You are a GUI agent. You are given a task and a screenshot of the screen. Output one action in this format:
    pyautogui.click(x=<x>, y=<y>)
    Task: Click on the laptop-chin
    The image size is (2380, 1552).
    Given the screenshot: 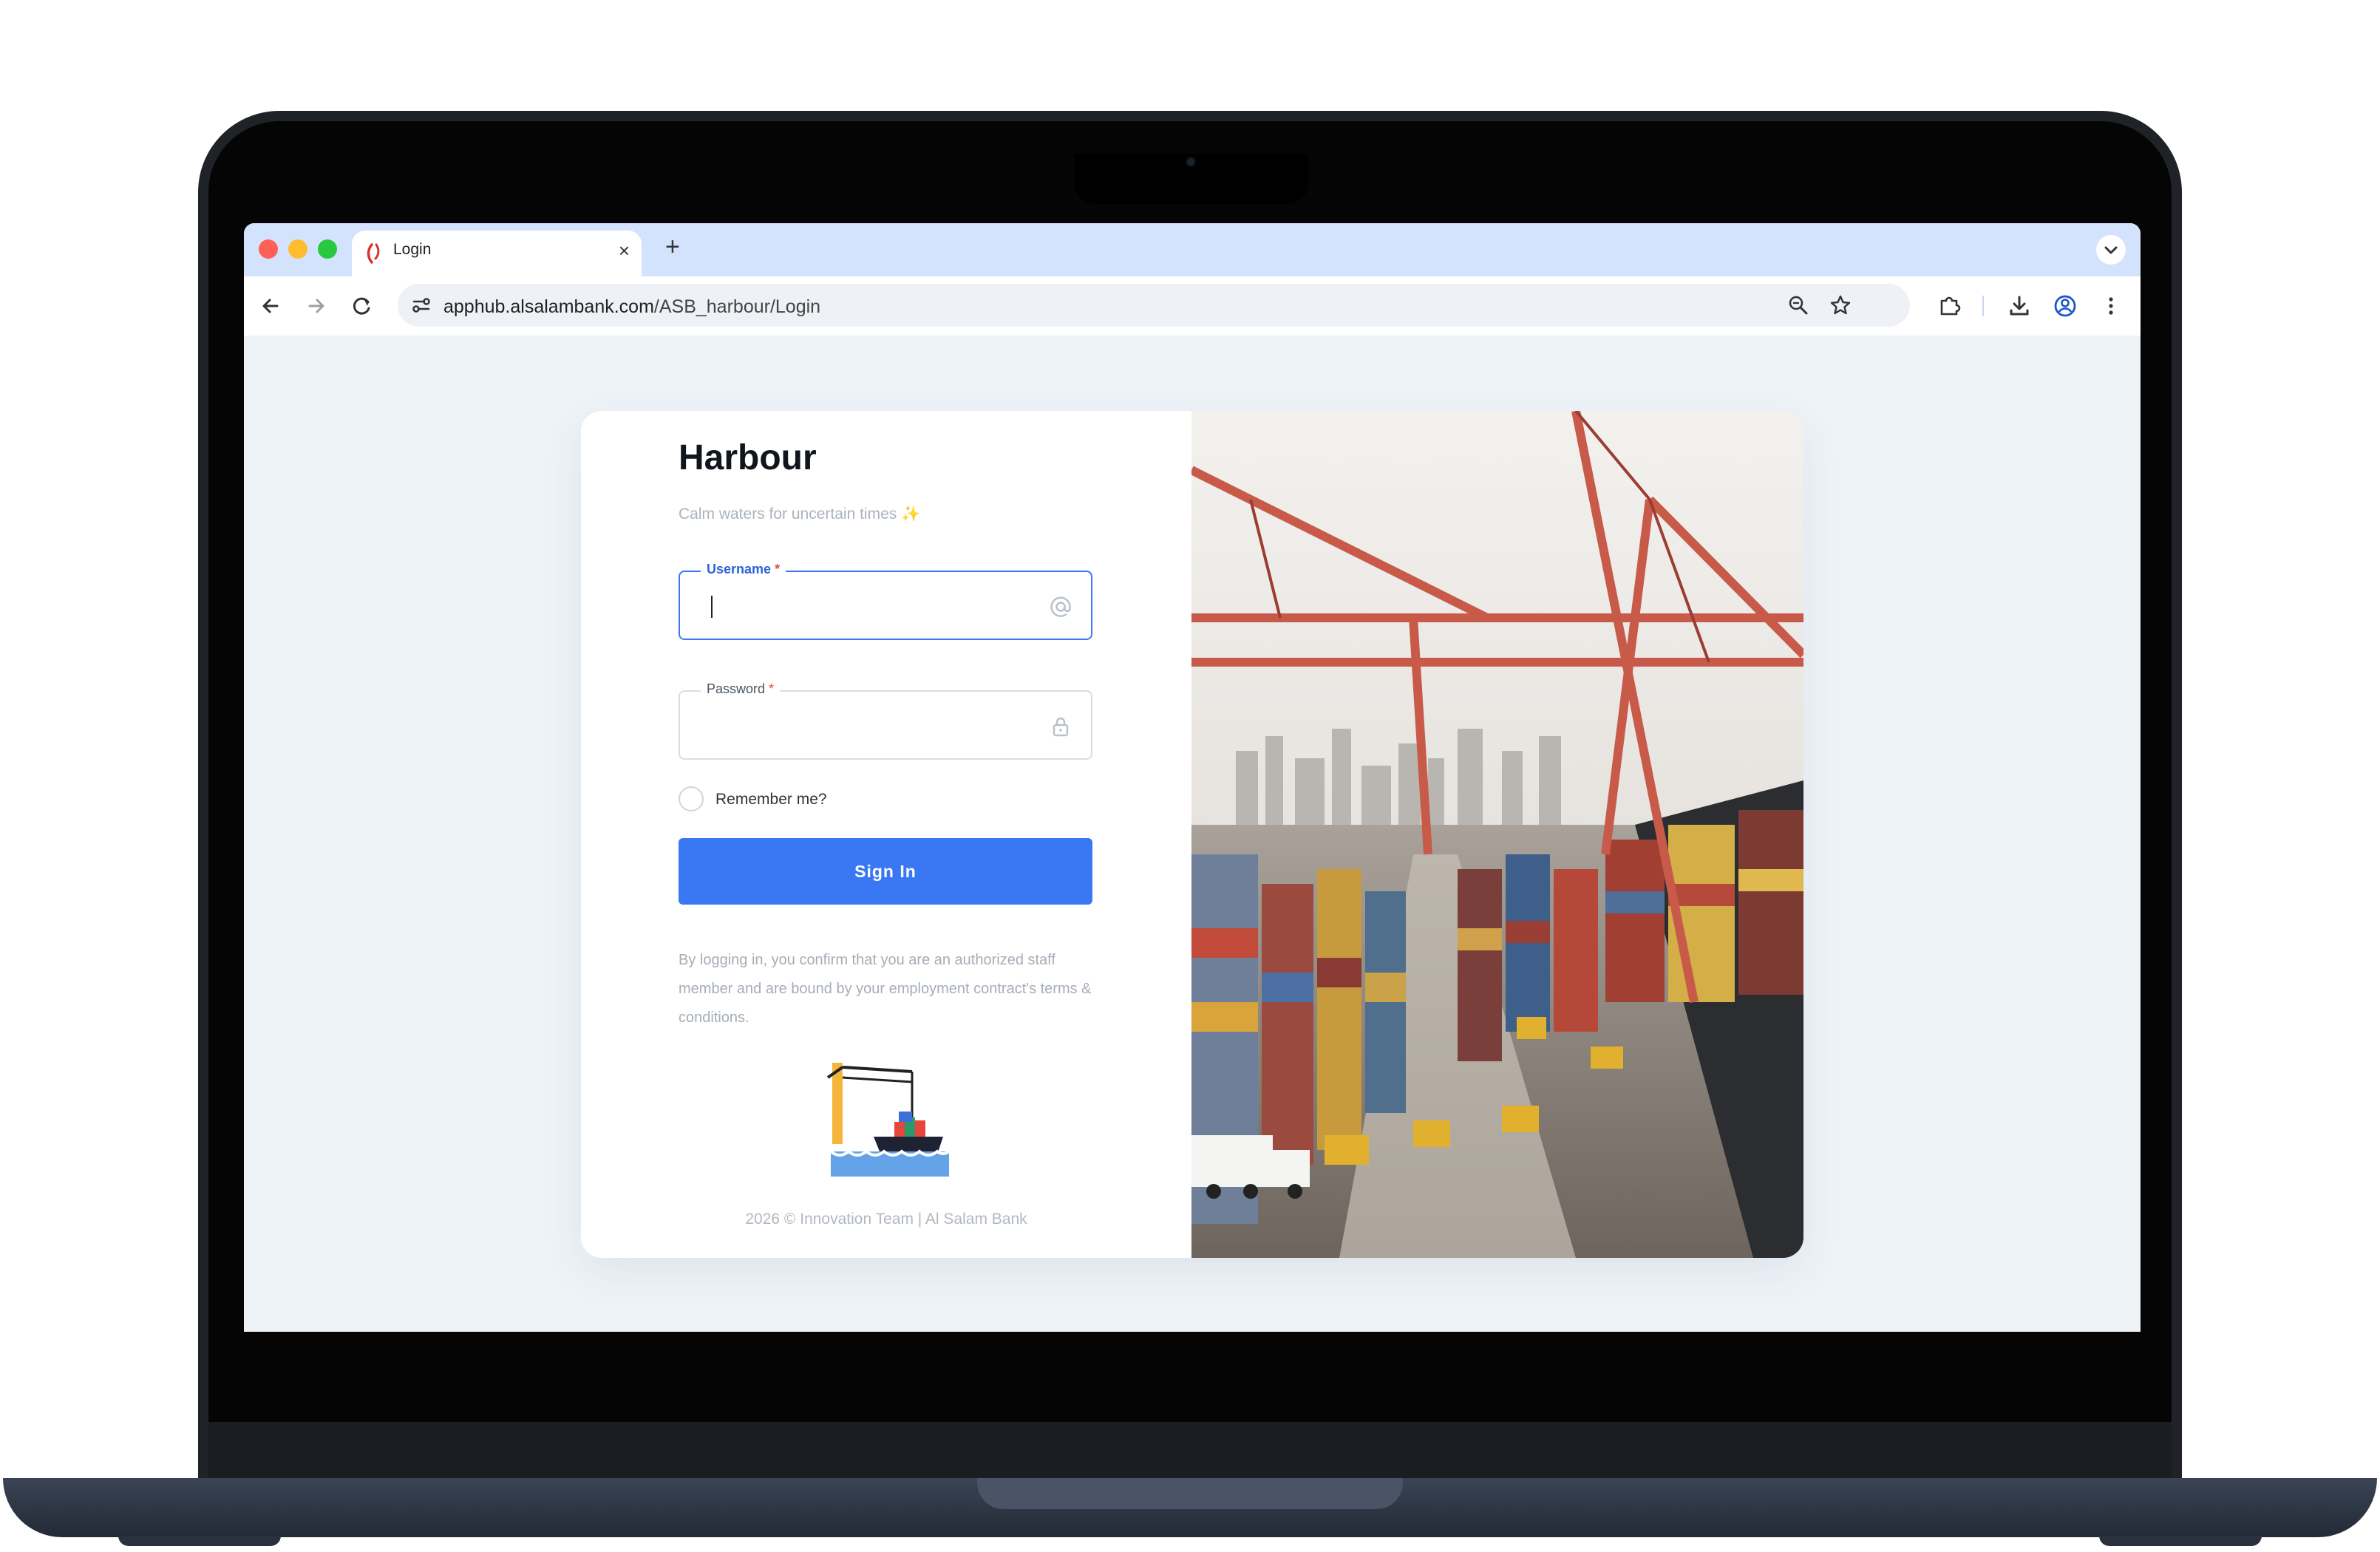 What is the action you would take?
    pyautogui.click(x=1190, y=1450)
    